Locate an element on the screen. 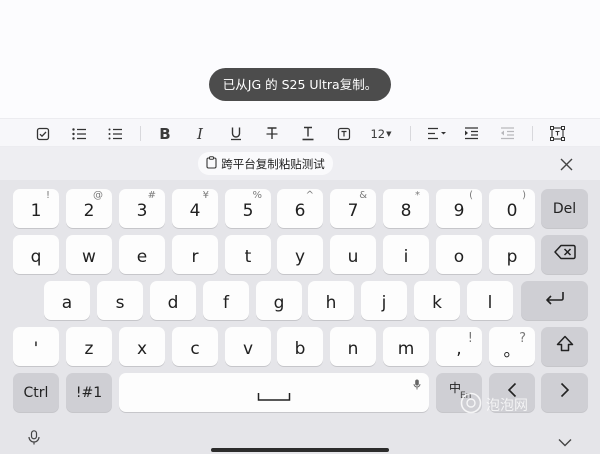 The width and height of the screenshot is (600, 454). text-frame-icon is located at coordinates (557, 133).